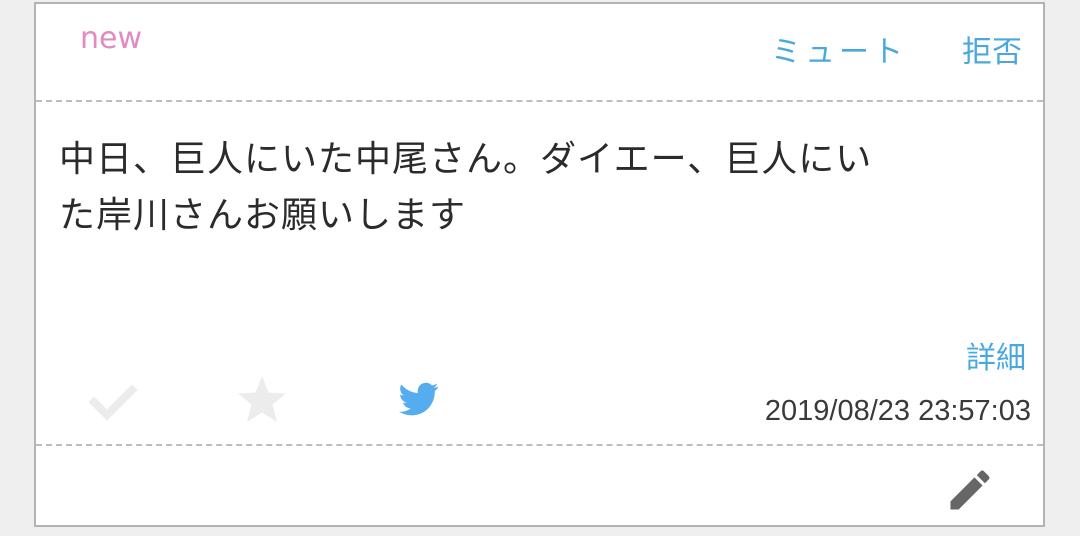 This screenshot has height=536, width=1080. Describe the element at coordinates (539, 445) in the screenshot. I see `footer-divider` at that location.